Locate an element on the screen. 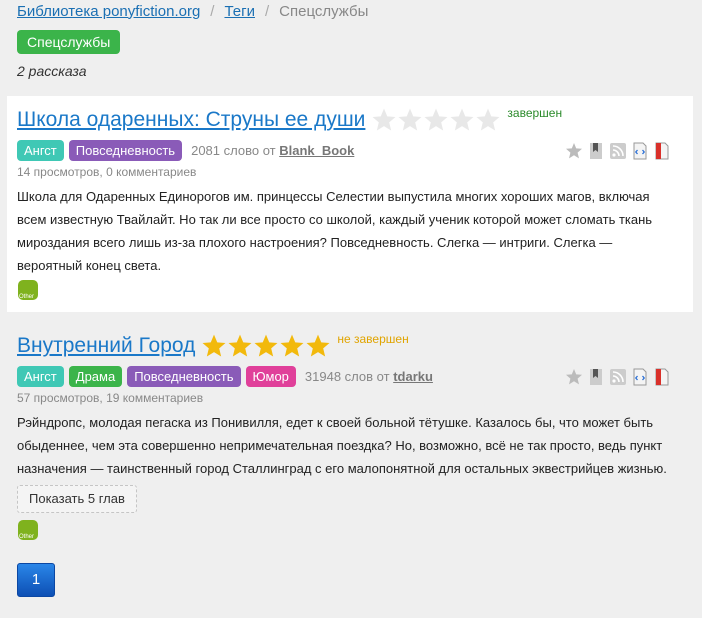 The image size is (702, 618). story-status: не завершен is located at coordinates (373, 339).